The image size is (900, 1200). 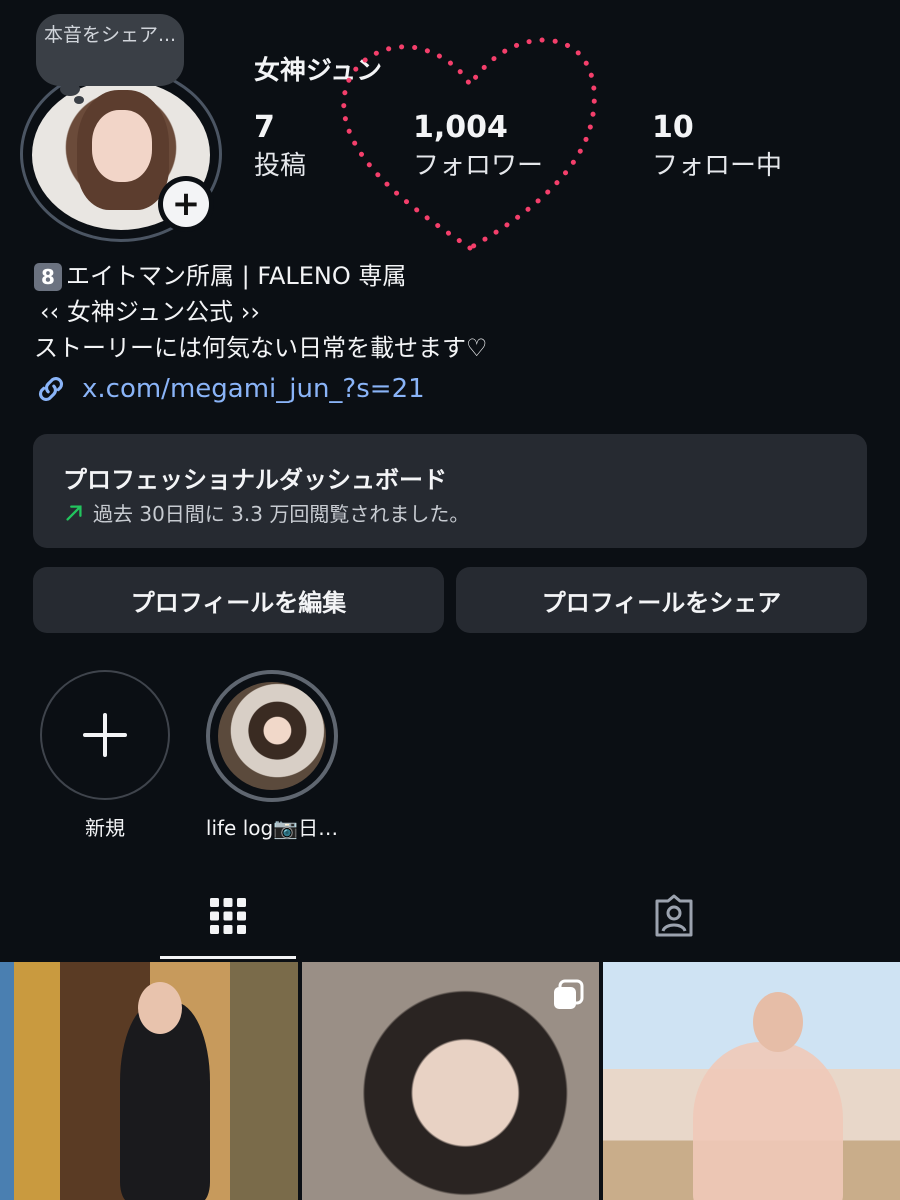 I want to click on highlight-life-log-thumbnail, so click(x=272, y=736).